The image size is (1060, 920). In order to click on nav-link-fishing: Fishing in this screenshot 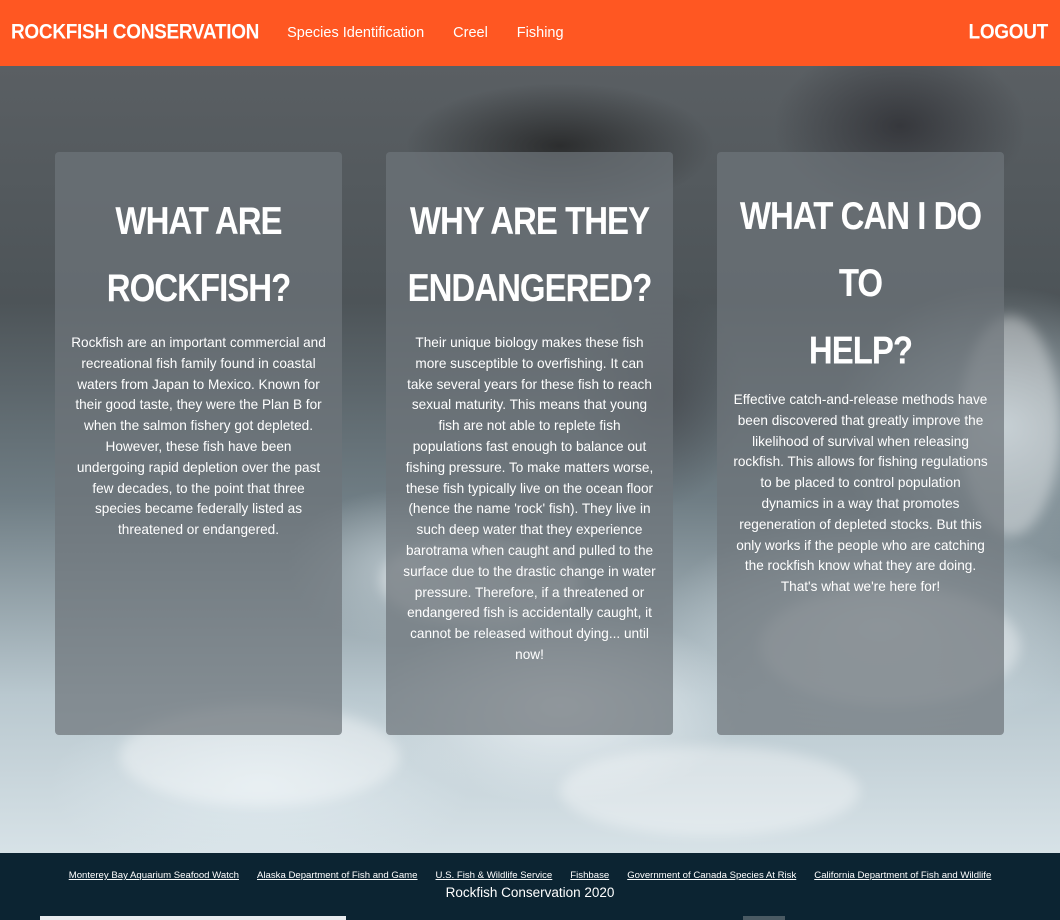, I will do `click(540, 33)`.